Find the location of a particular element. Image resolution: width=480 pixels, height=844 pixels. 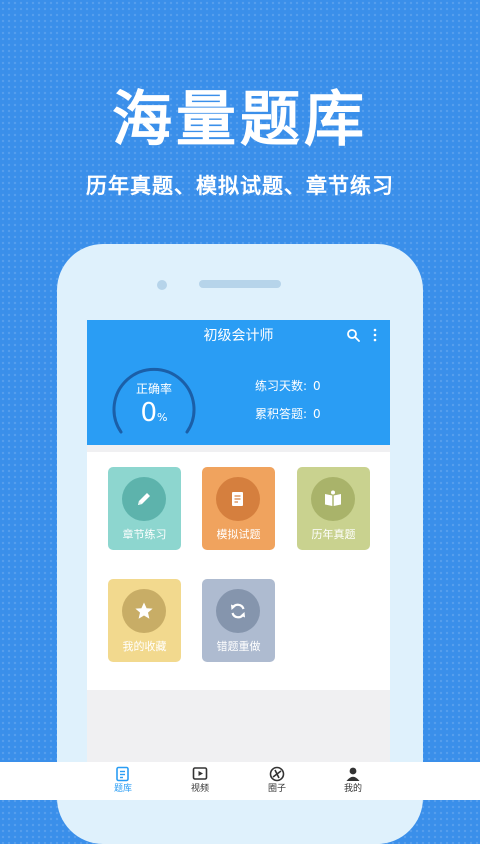

promo-subline: 历年真题、模拟试题、章节练习 is located at coordinates (240, 186).